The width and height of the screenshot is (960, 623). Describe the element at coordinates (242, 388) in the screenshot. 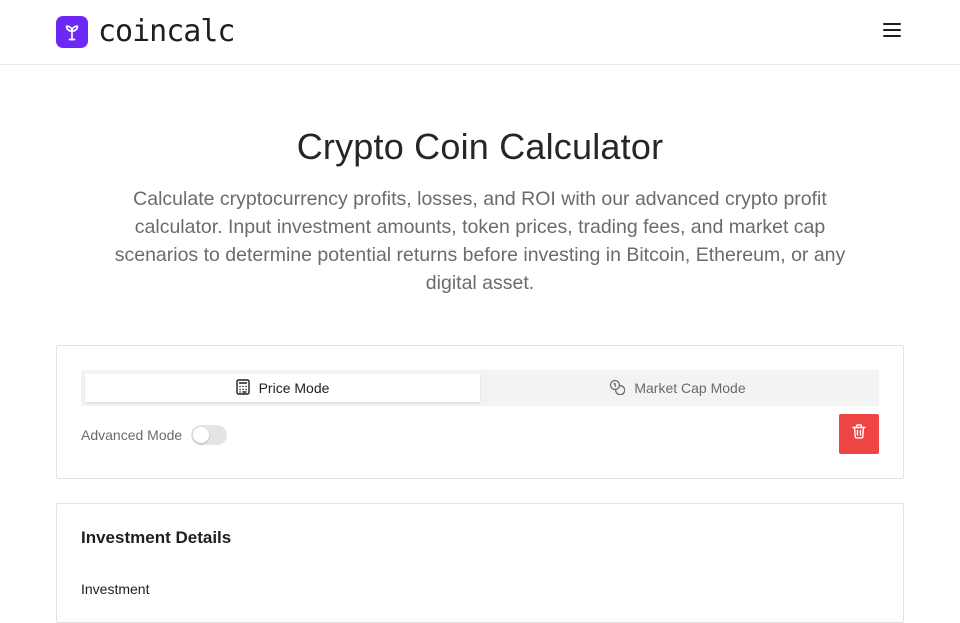

I see `calculator-icon` at that location.